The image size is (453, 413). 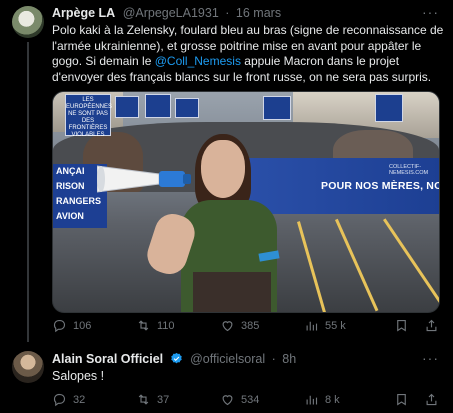 I want to click on tweet-action-bar: 106 110 385 55 k, so click(x=248, y=327).